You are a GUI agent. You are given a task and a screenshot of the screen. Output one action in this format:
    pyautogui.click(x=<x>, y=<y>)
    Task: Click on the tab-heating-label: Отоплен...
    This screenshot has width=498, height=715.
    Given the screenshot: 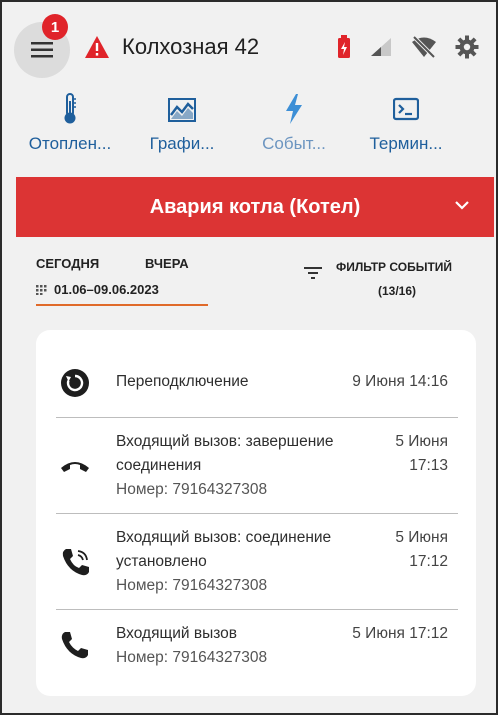 What is the action you would take?
    pyautogui.click(x=70, y=143)
    